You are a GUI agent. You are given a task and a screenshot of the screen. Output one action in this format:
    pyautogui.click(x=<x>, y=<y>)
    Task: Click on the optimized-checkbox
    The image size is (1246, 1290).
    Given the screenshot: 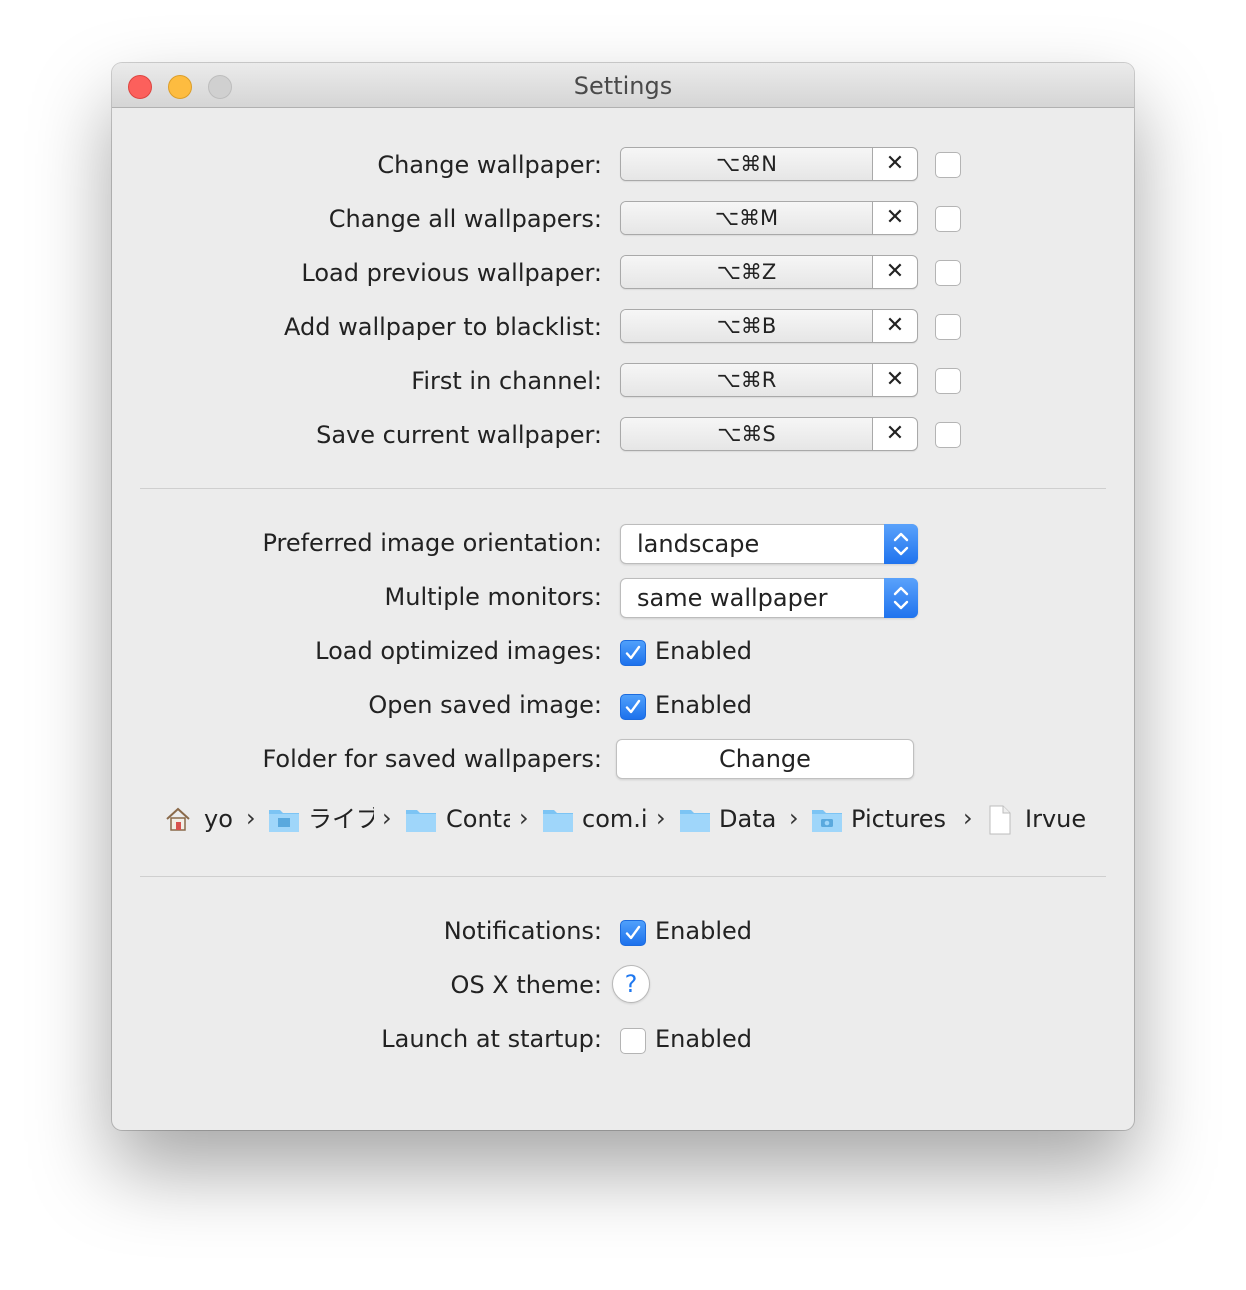 What is the action you would take?
    pyautogui.click(x=633, y=653)
    